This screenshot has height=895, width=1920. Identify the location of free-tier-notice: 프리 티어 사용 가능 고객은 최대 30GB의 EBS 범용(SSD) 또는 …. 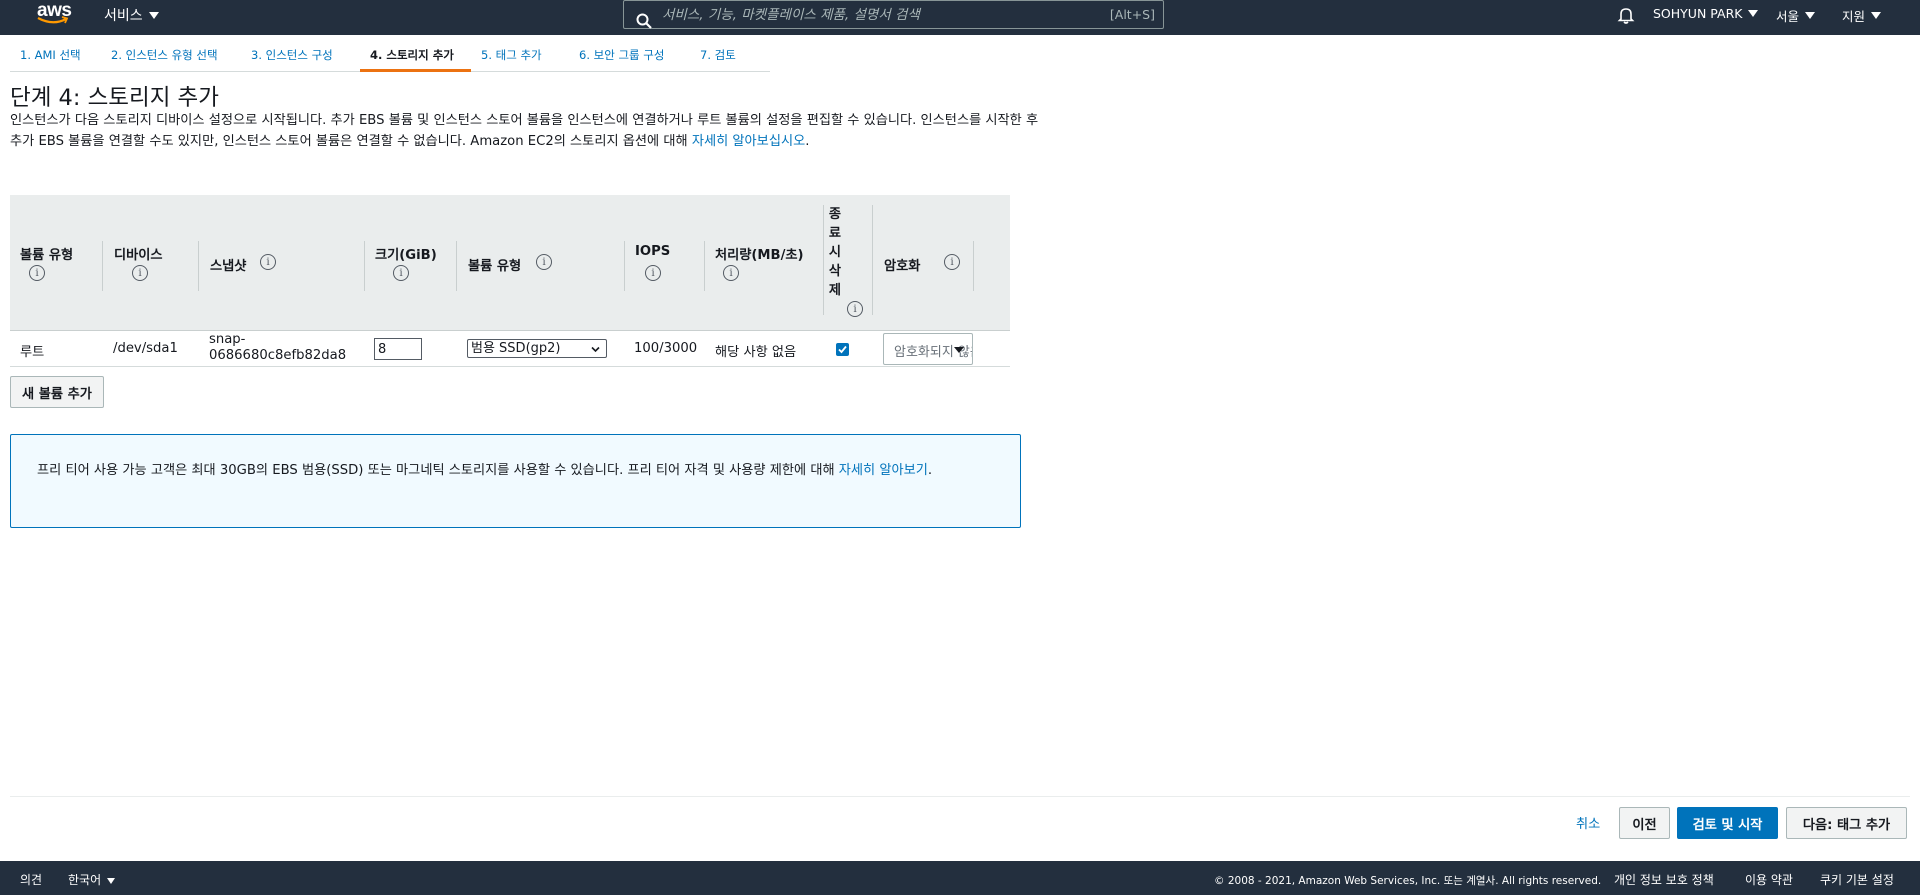
(515, 481).